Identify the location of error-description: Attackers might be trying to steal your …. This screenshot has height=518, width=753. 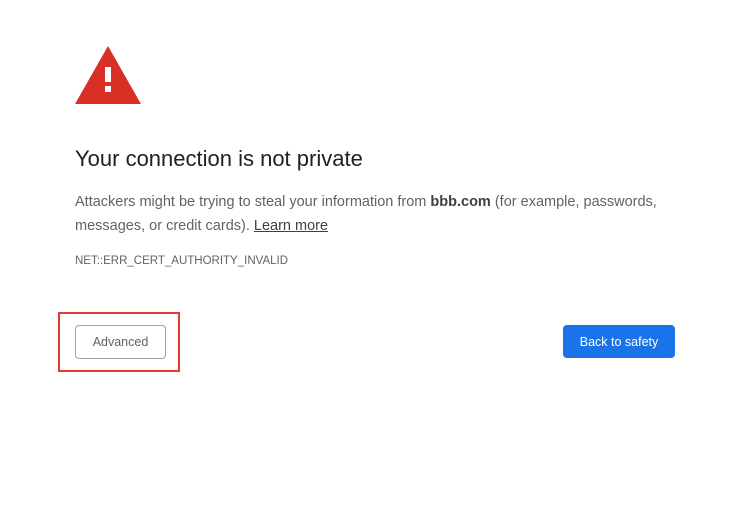
(375, 214).